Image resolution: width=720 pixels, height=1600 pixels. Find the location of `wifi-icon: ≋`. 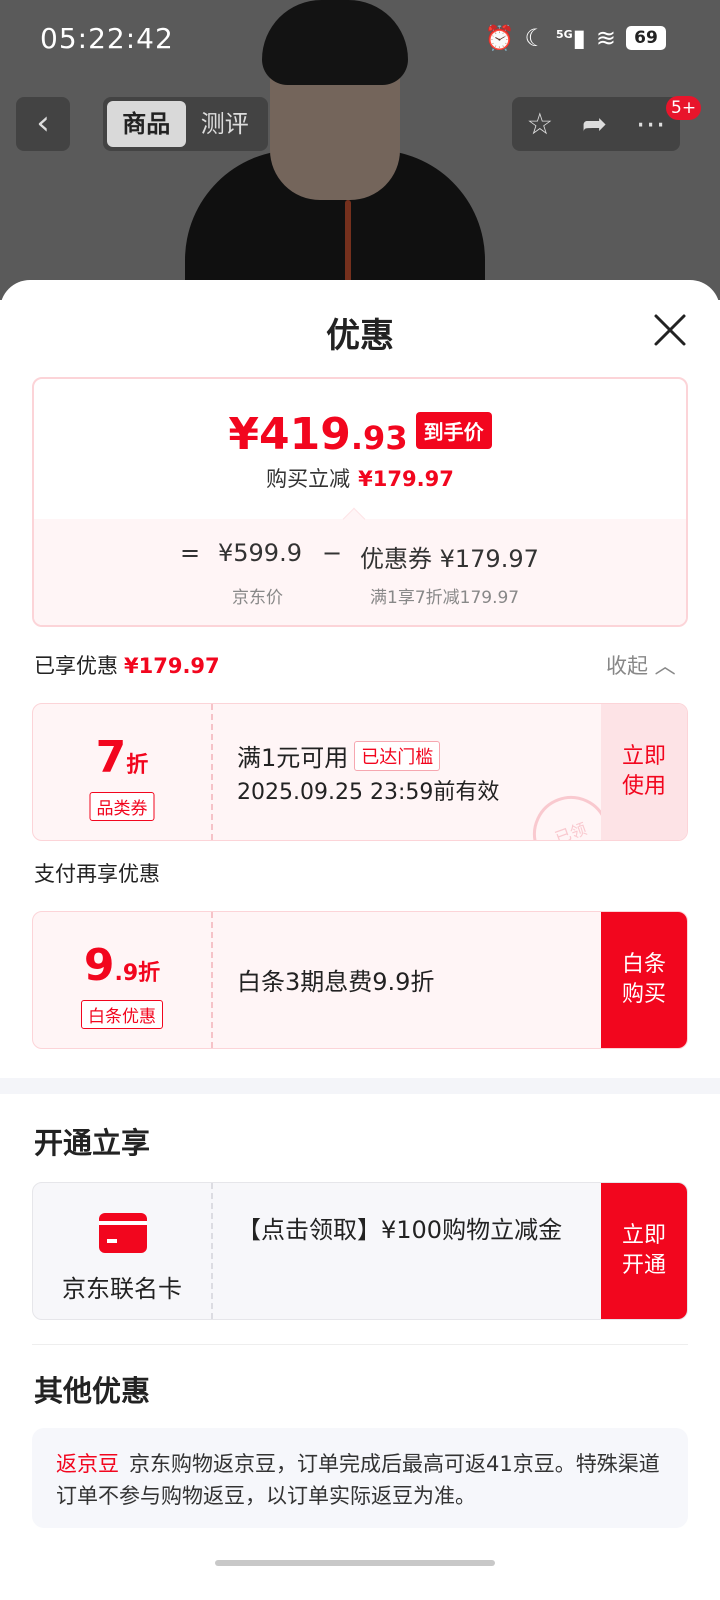

wifi-icon: ≋ is located at coordinates (605, 38).